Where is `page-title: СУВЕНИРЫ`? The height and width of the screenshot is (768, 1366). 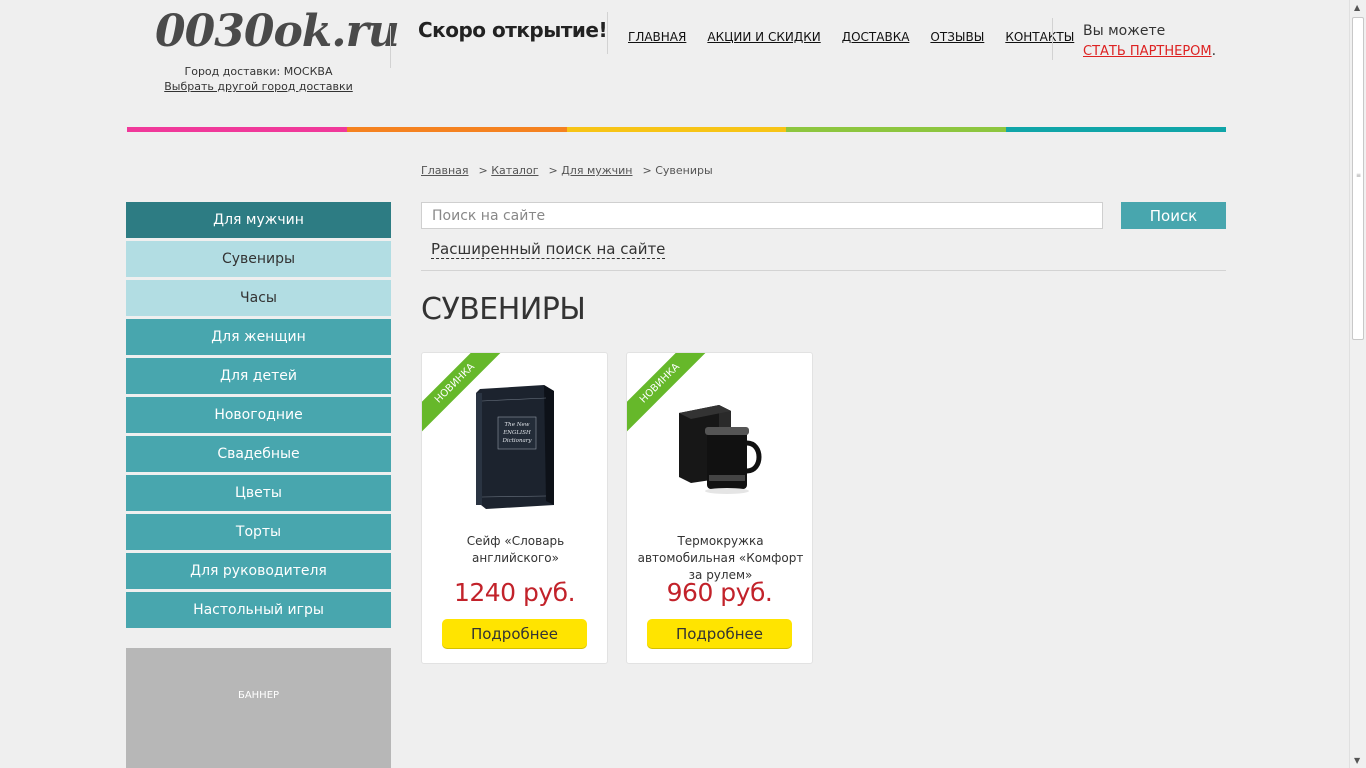 page-title: СУВЕНИРЫ is located at coordinates (503, 309).